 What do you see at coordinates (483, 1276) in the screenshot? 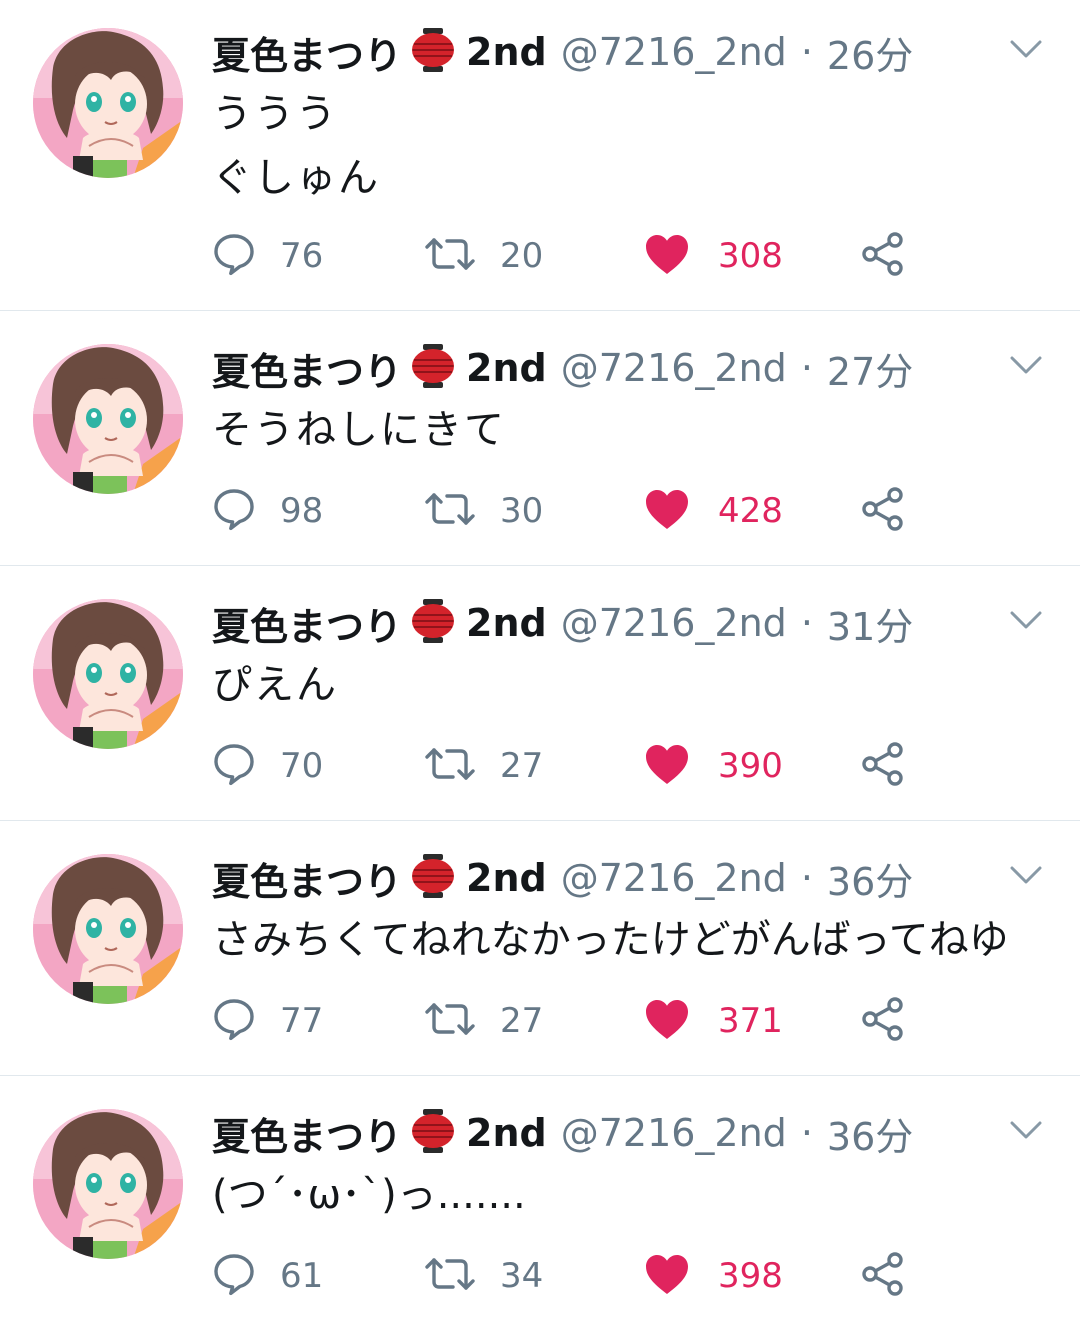
I see `retweet-button: 34` at bounding box center [483, 1276].